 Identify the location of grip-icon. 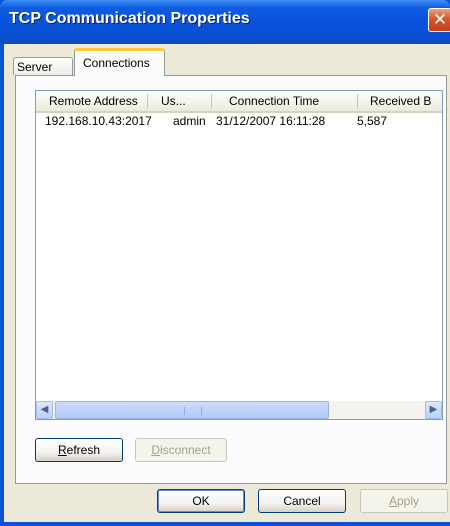
(193, 411).